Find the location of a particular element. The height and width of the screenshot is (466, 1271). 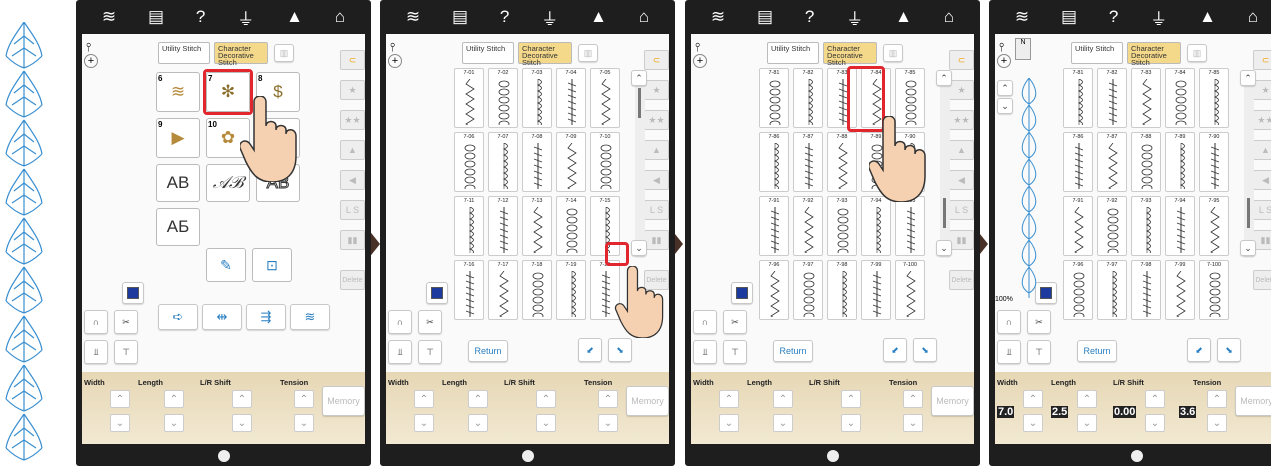

tension-up-button: ⌃ is located at coordinates (304, 399).